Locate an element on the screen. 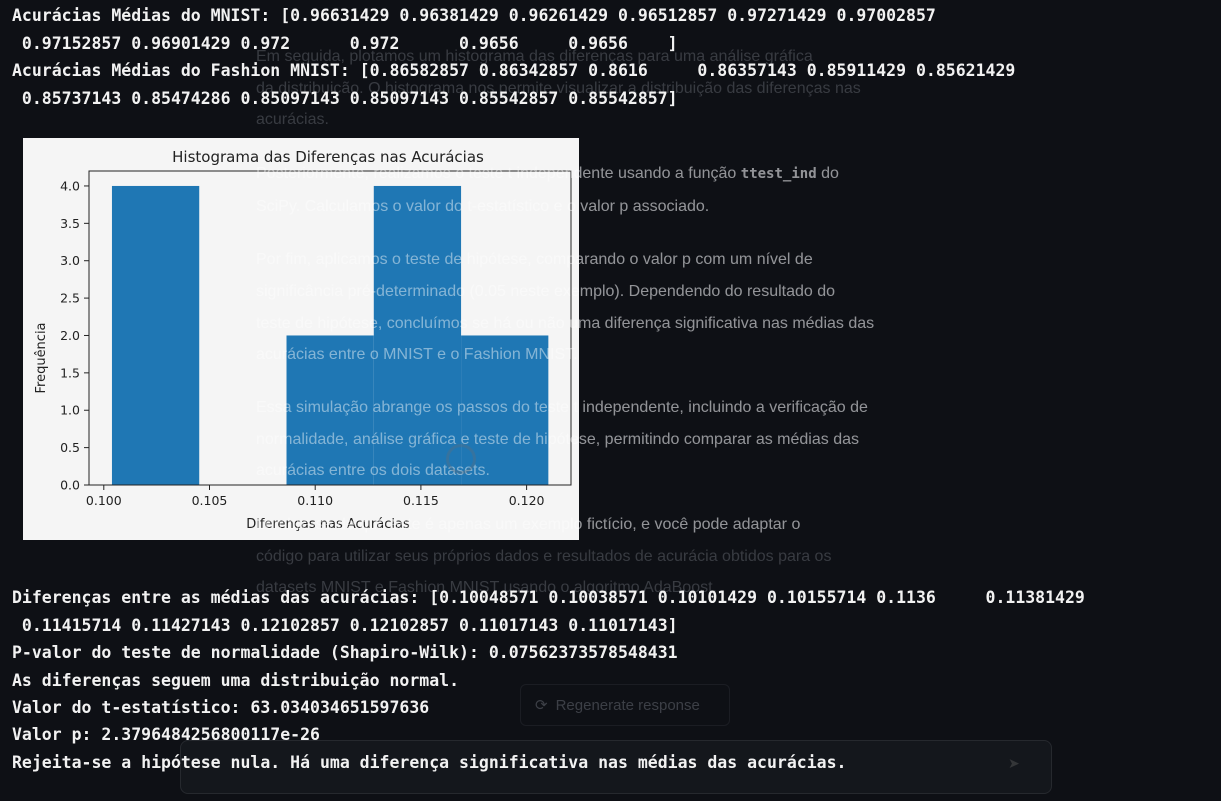 The image size is (1221, 801). x-tick-label: 0.110 is located at coordinates (315, 500).